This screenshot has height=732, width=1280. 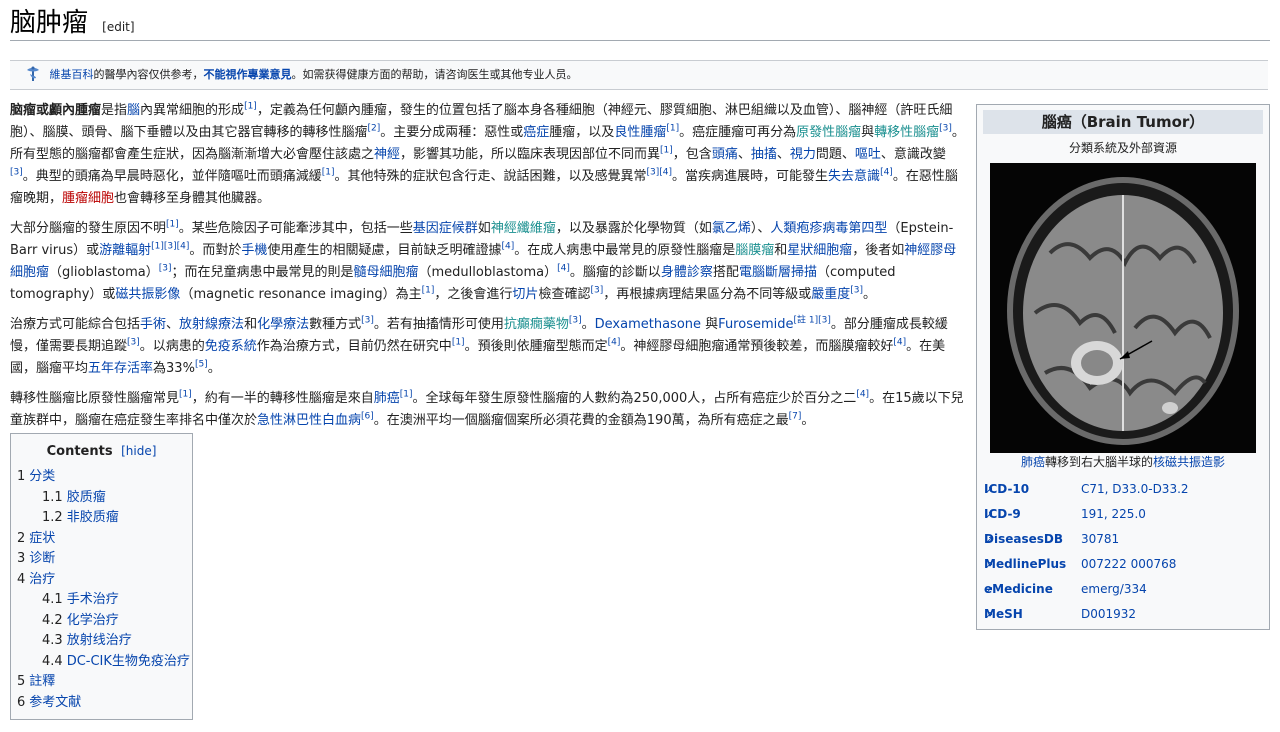 What do you see at coordinates (101, 539) in the screenshot?
I see `toc-item: 2 症状` at bounding box center [101, 539].